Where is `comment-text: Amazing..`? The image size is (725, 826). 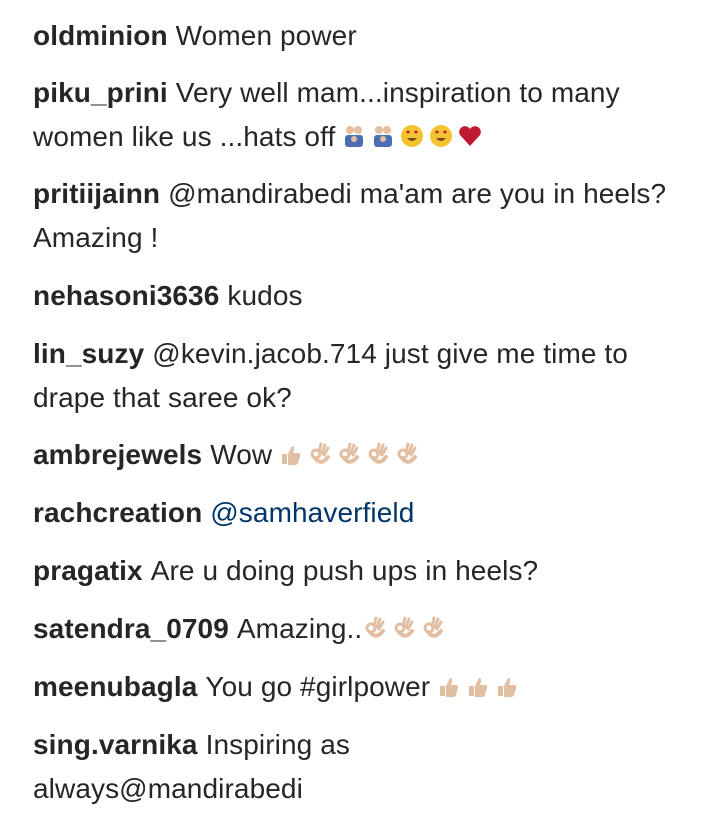 comment-text: Amazing.. is located at coordinates (299, 628).